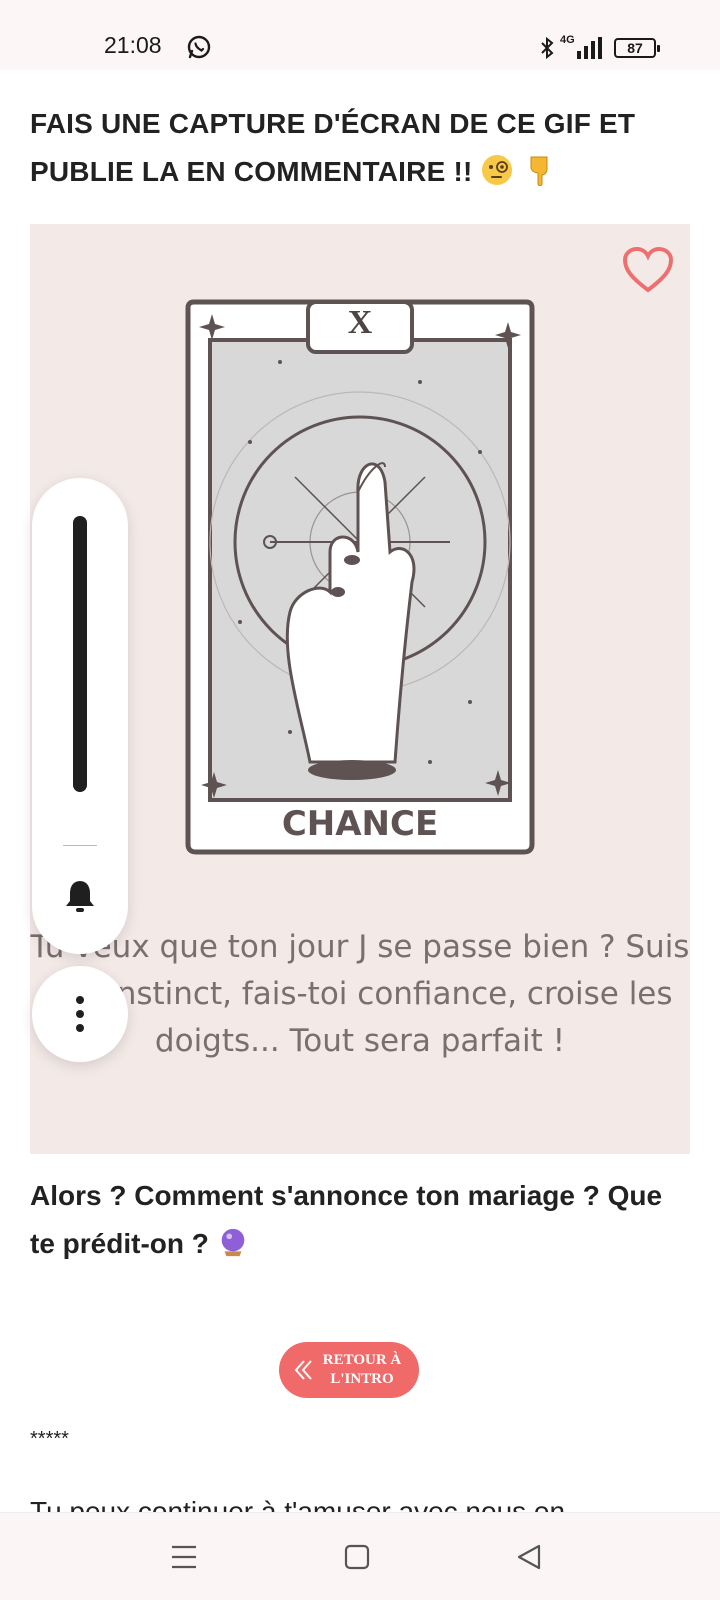  I want to click on whatsapp-icon, so click(199, 47).